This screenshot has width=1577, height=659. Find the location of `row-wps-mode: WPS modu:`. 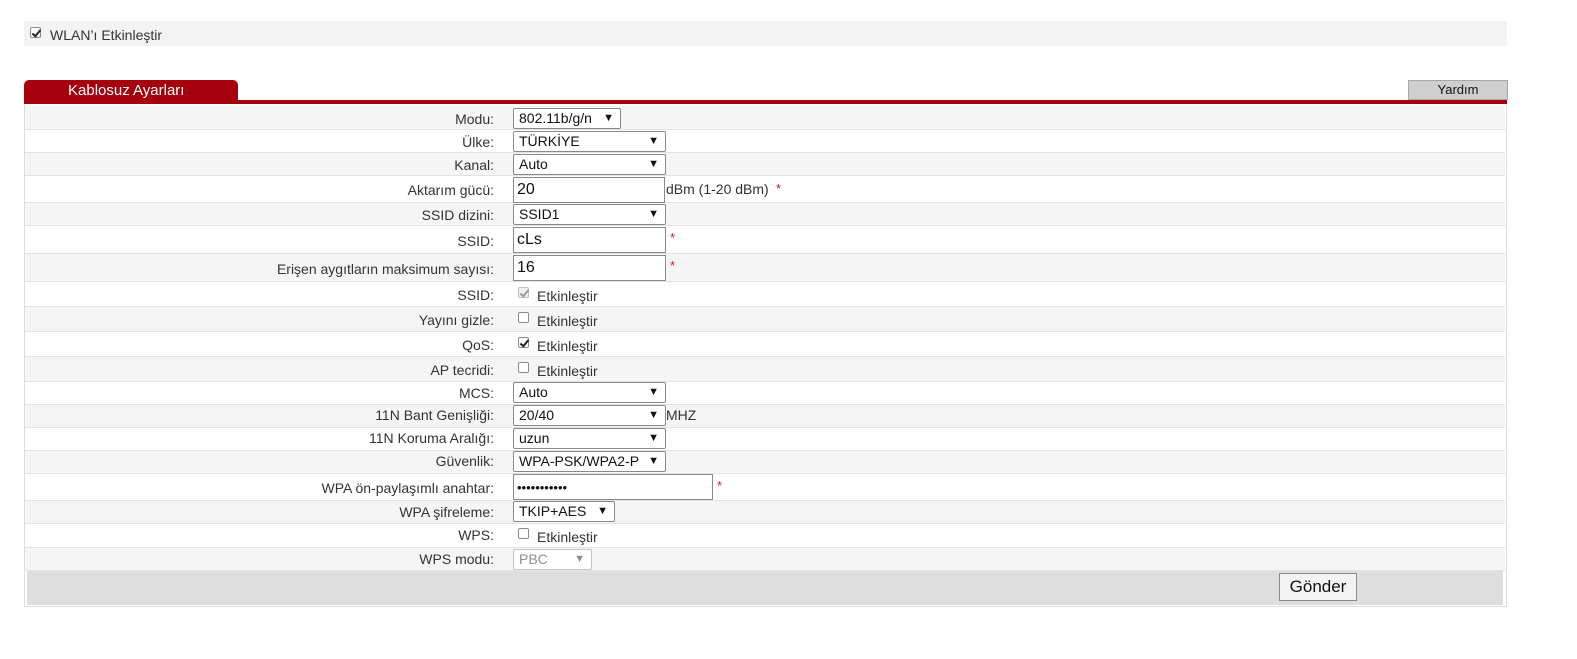

row-wps-mode: WPS modu: is located at coordinates (765, 559).